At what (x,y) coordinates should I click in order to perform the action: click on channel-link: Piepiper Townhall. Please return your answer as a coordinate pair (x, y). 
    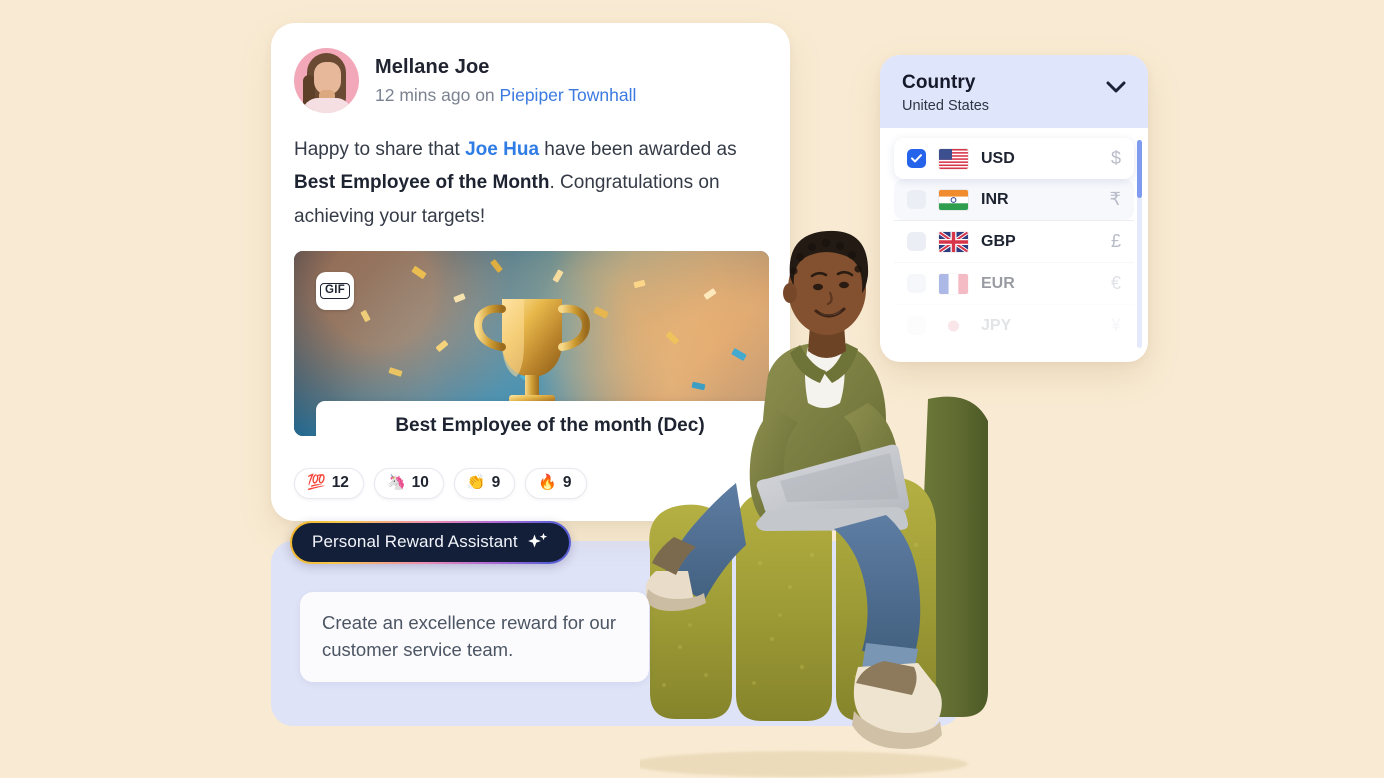
    Looking at the image, I should click on (568, 95).